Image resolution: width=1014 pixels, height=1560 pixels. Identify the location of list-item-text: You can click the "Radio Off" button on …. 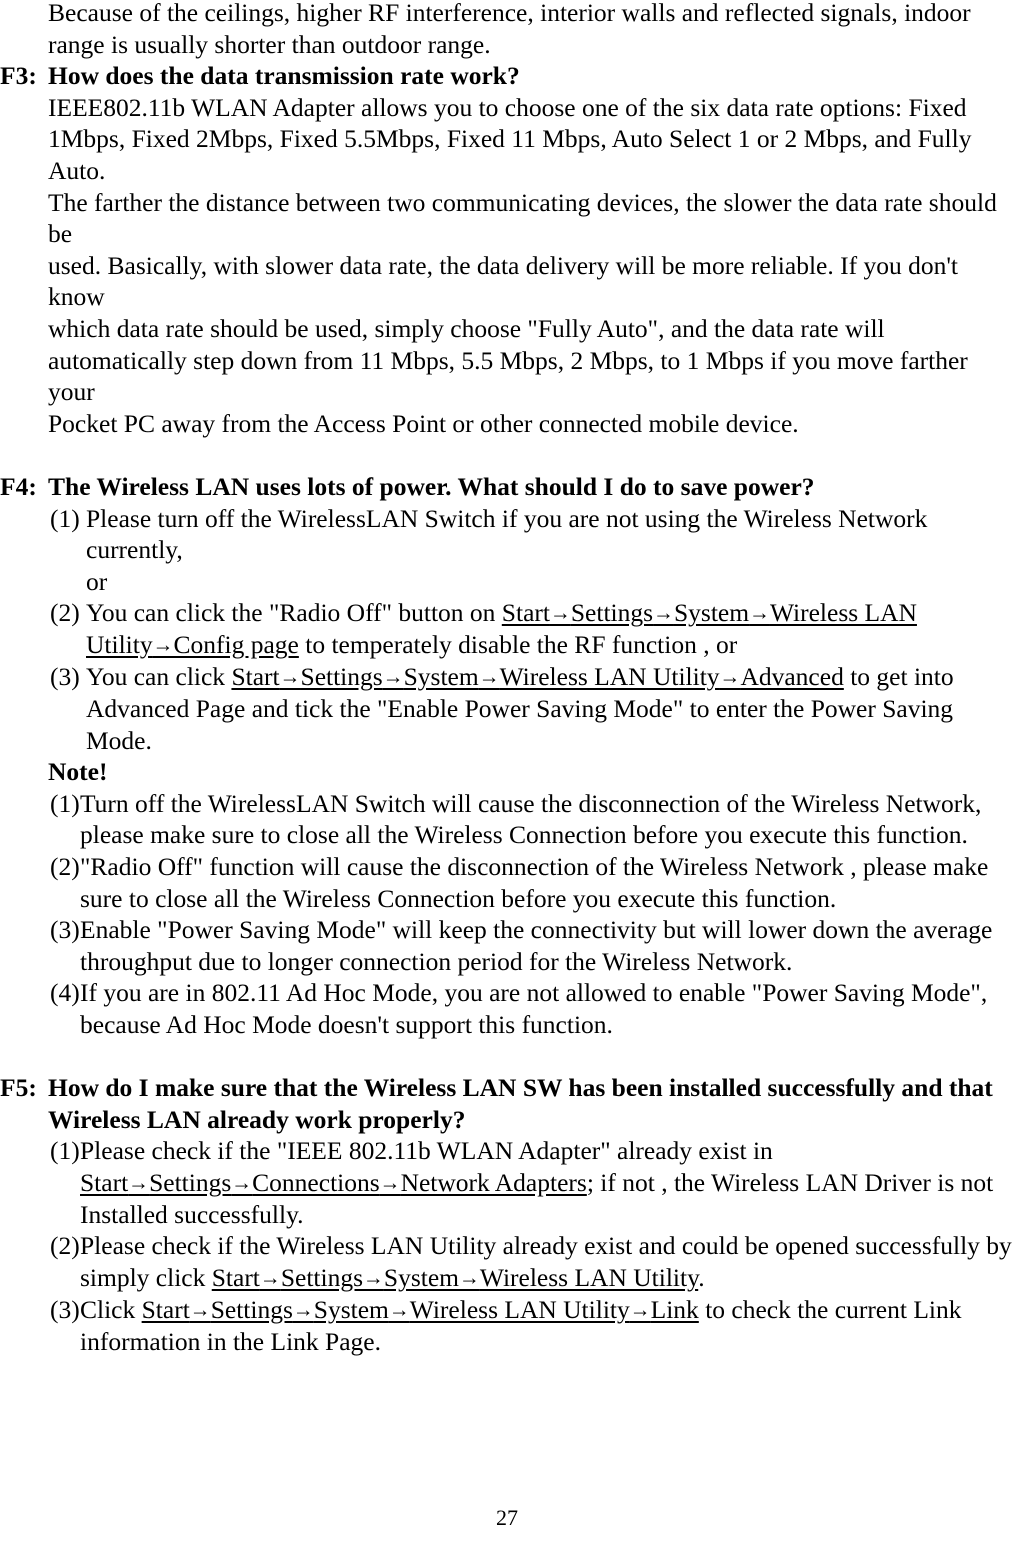
(550, 629).